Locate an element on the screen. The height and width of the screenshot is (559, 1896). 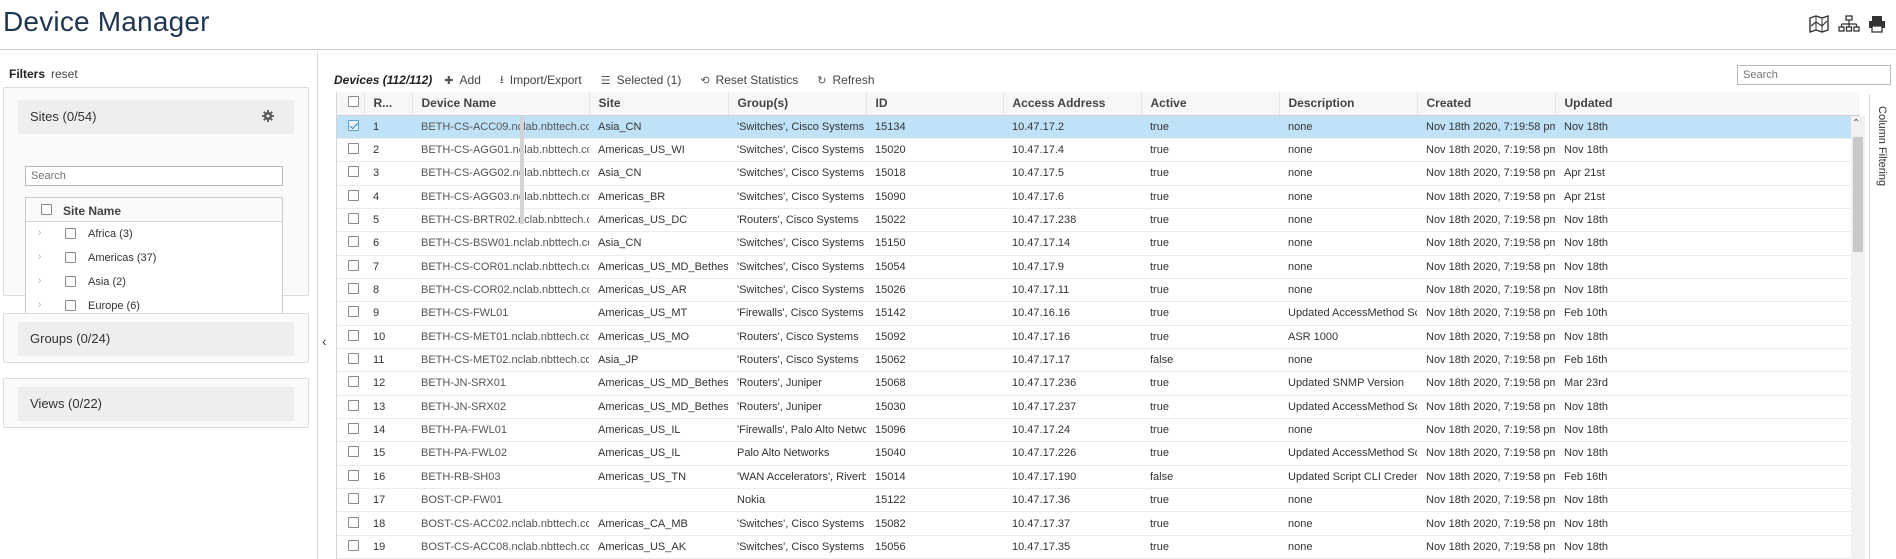
site-name-column: Site Name is located at coordinates (92, 211).